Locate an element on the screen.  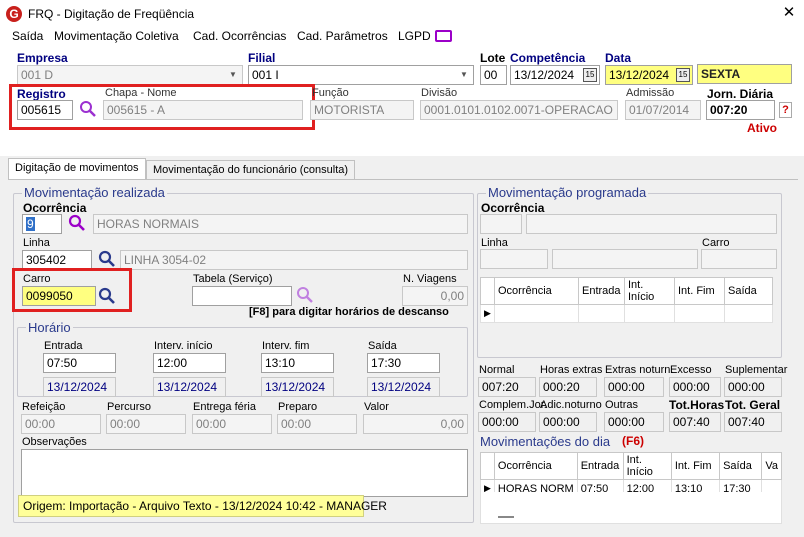
prog-linha-label: Linha is located at coordinates (494, 243).